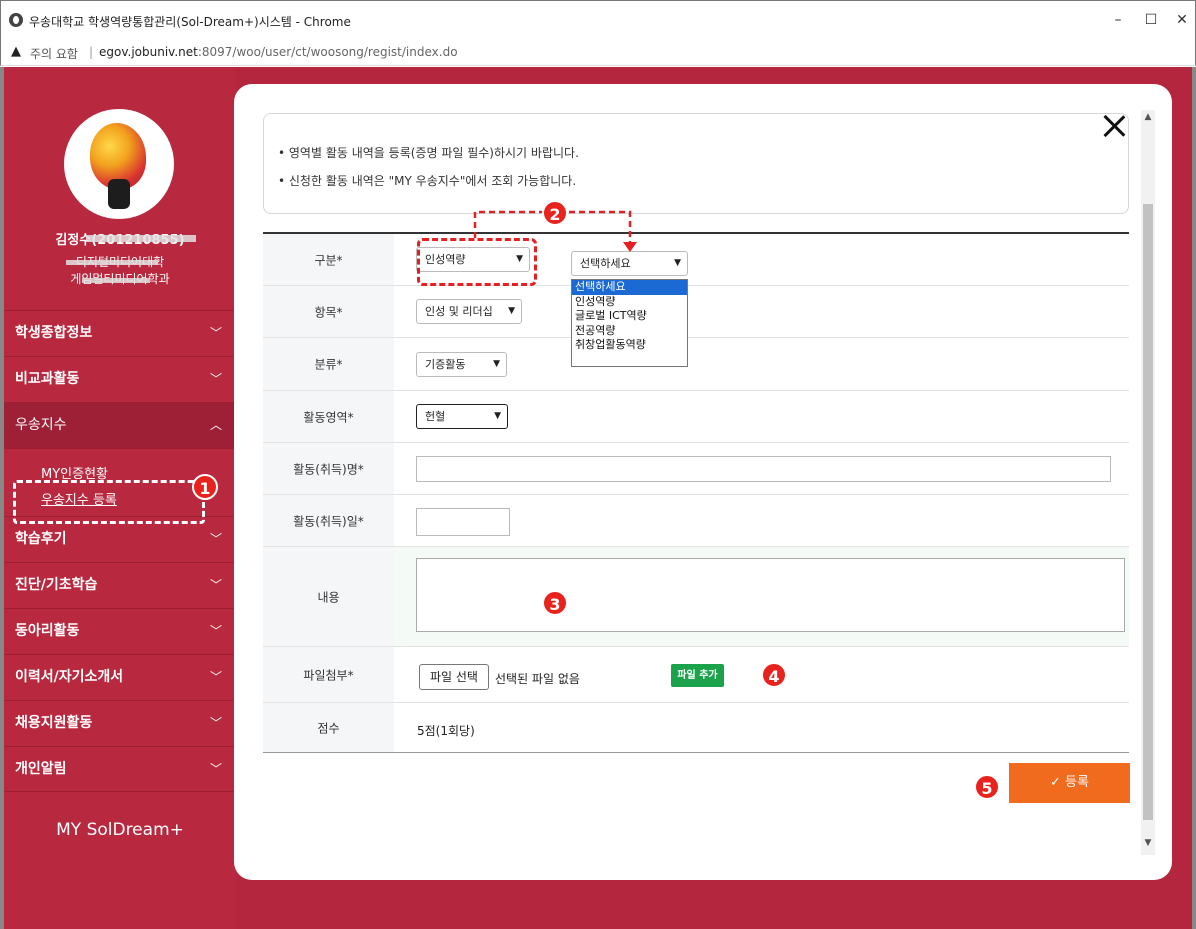 This screenshot has height=929, width=1196. What do you see at coordinates (1148, 117) in the screenshot?
I see `scroll-up-arrow-icon: ▲` at bounding box center [1148, 117].